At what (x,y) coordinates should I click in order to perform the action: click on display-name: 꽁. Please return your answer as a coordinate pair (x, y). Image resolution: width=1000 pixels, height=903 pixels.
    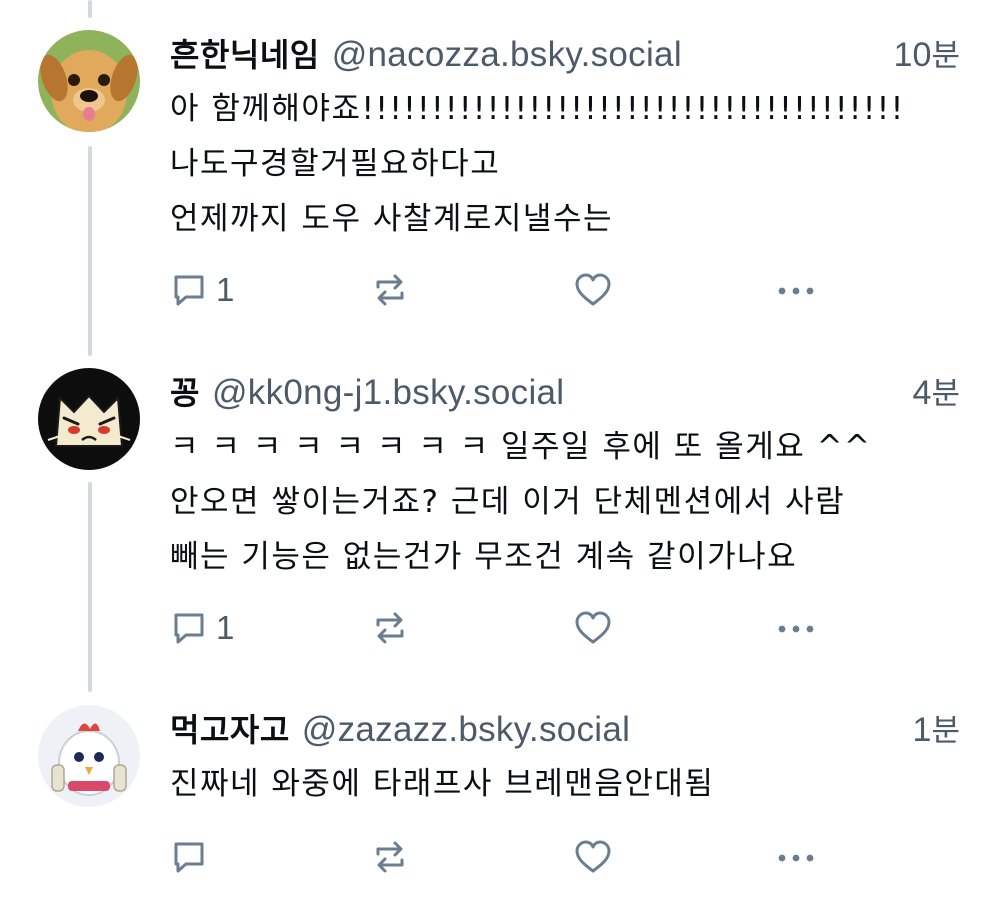
    Looking at the image, I should click on (185, 393).